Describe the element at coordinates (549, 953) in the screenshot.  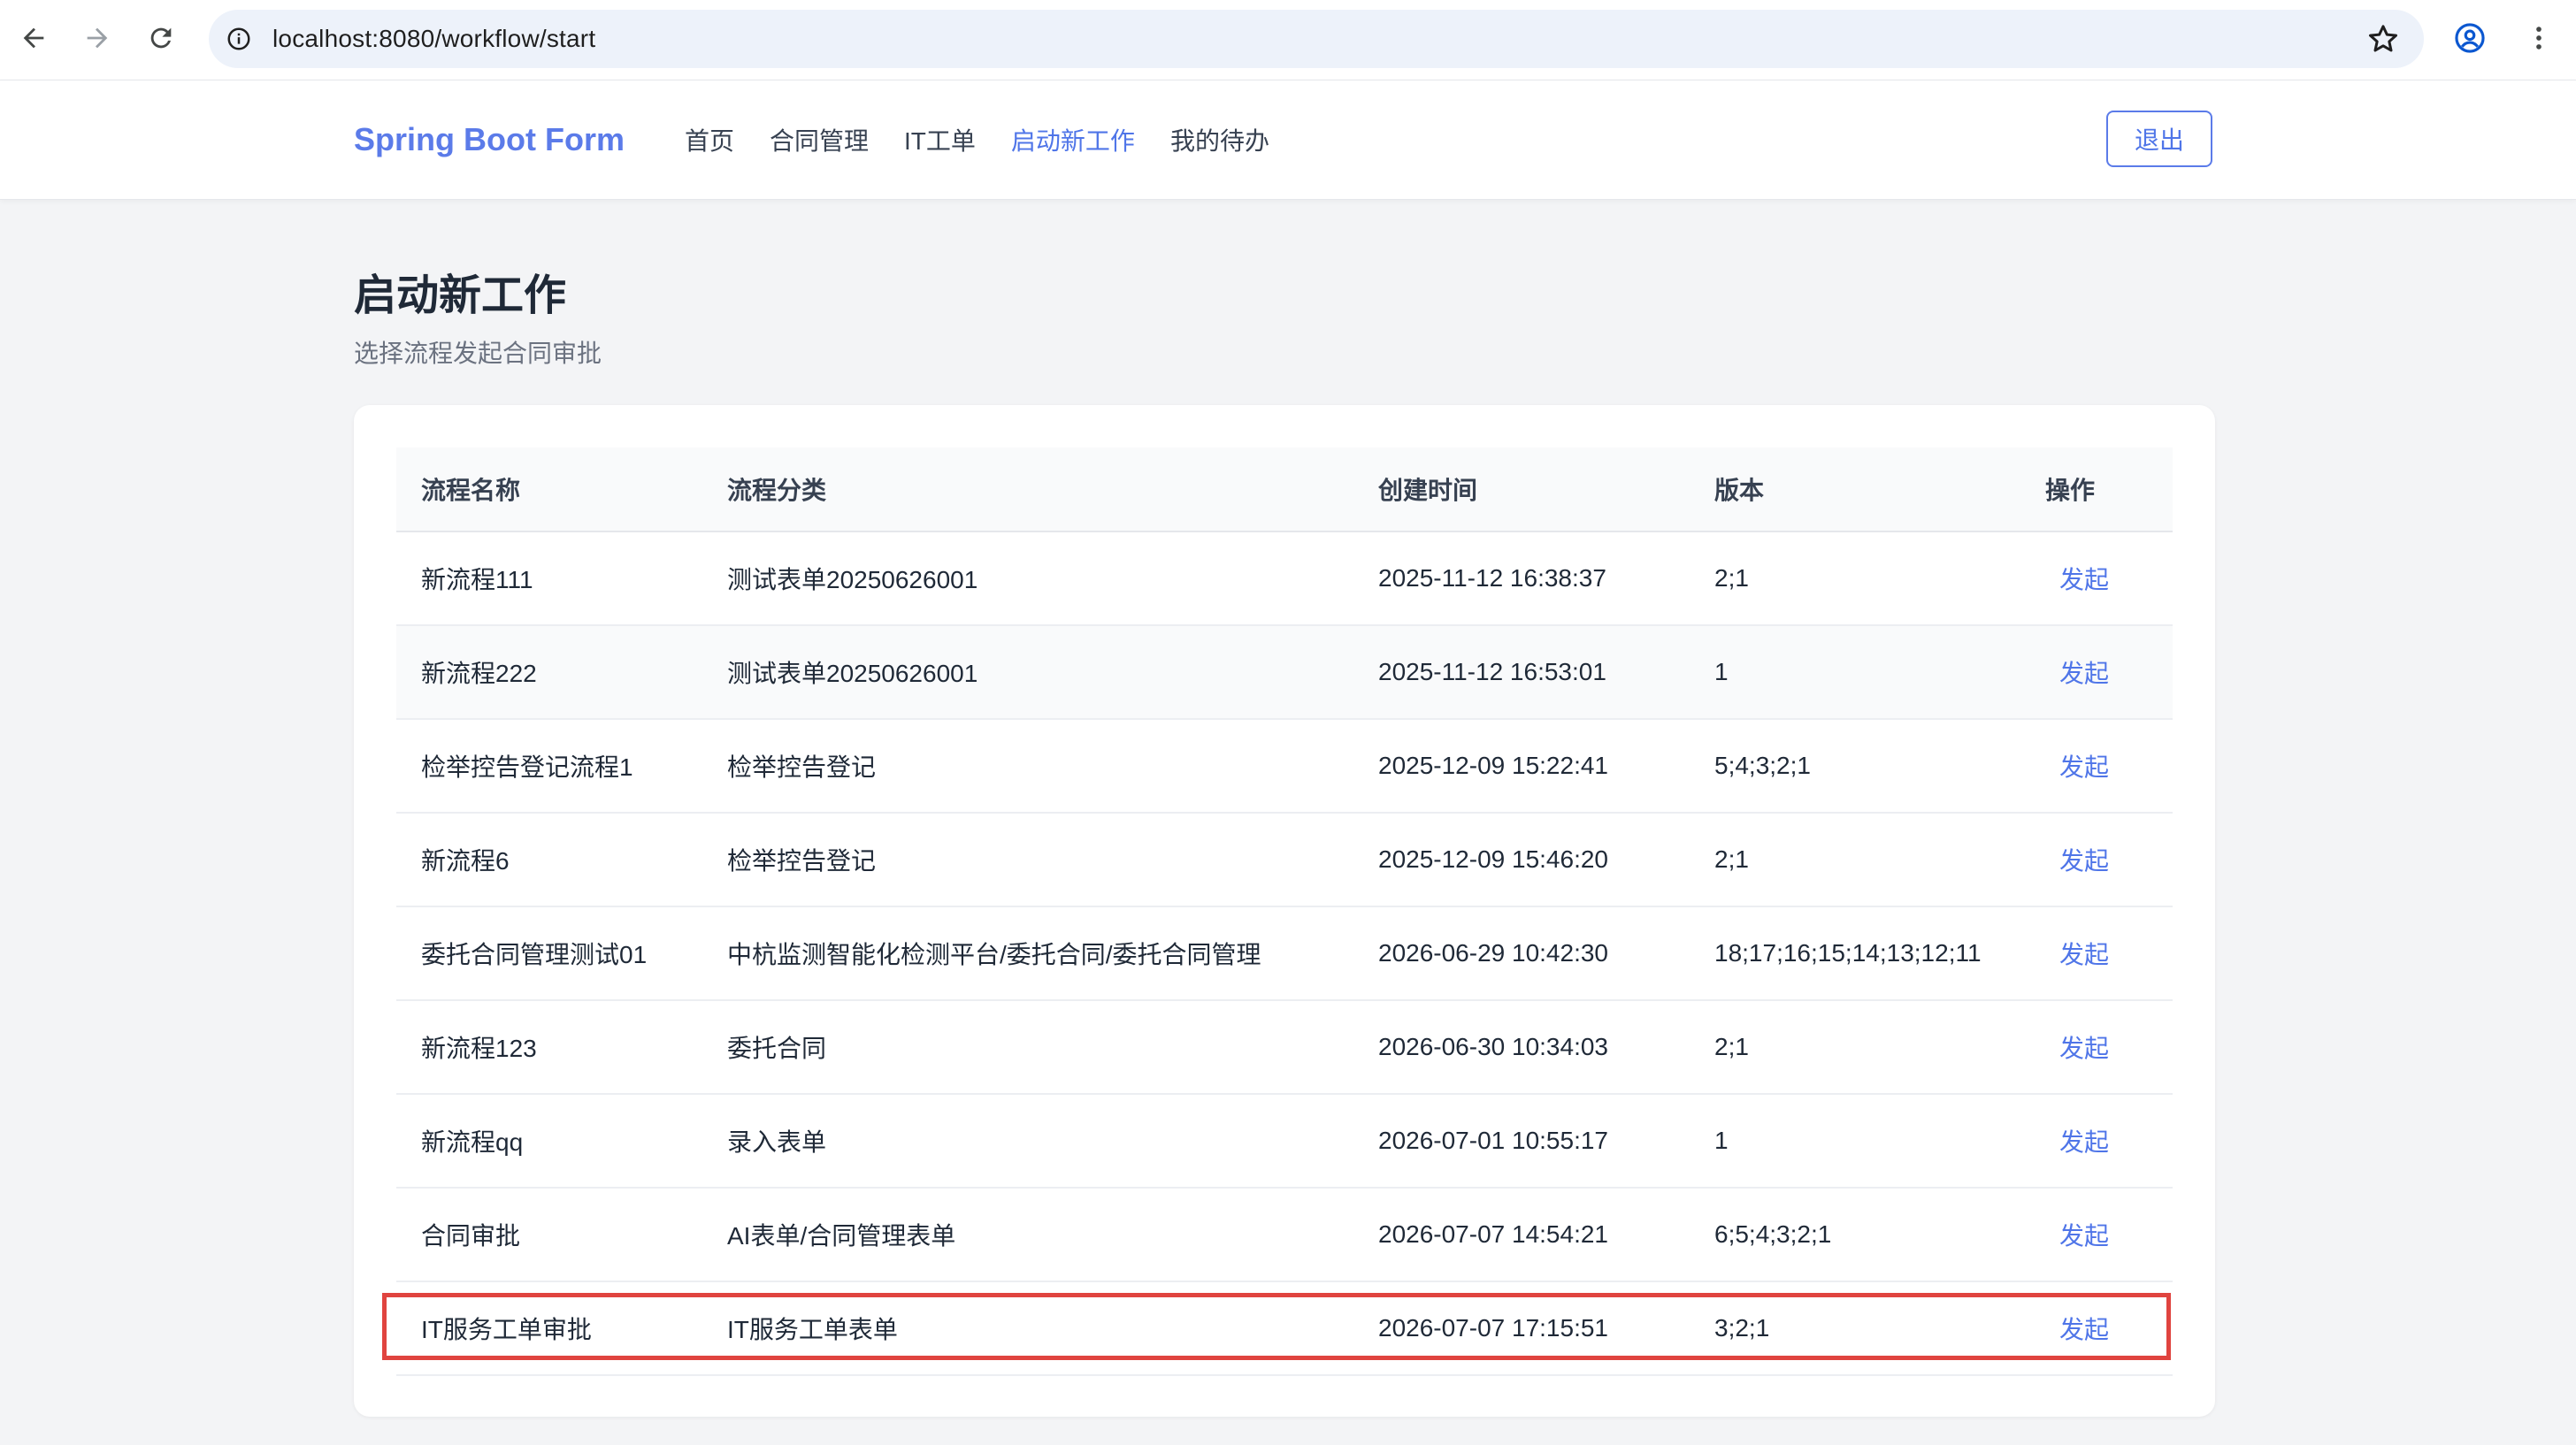
I see `cell-name: 委托合同管理测试01` at that location.